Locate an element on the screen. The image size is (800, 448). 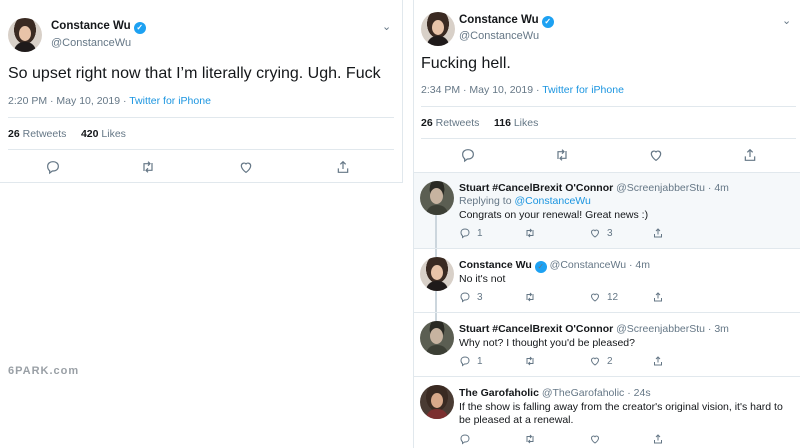
reply-author: Constance Wu ✓ @ConstanceWu · 4m is located at coordinates (554, 266).